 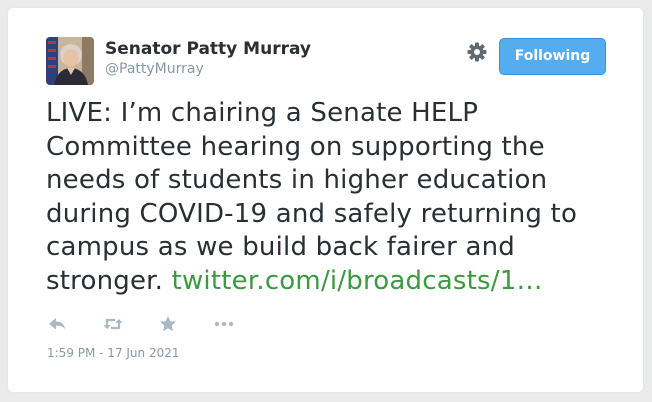 I want to click on gear-icon, so click(x=477, y=52).